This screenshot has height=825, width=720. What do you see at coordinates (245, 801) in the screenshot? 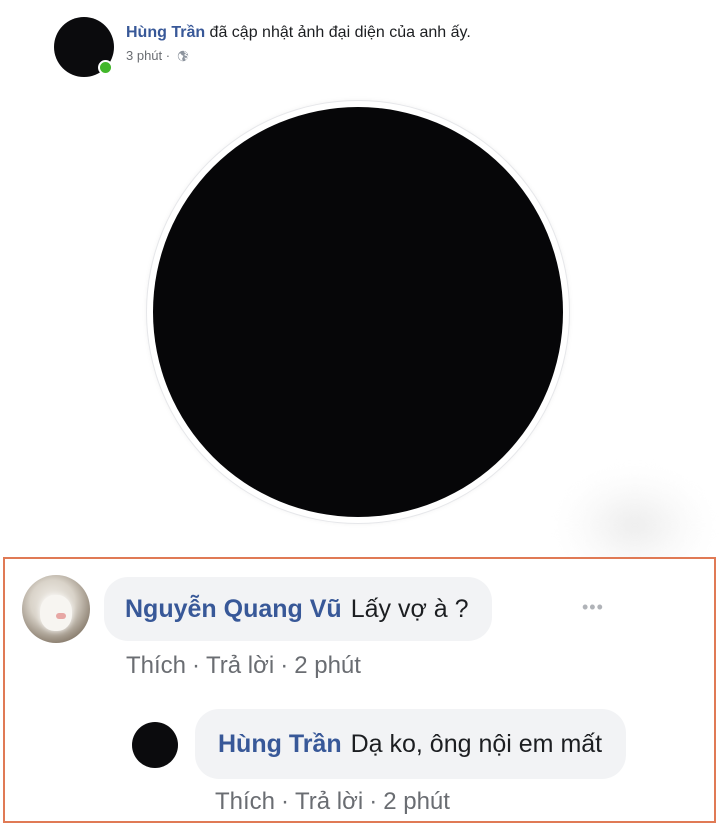
I see `reply-like-button: Thích` at bounding box center [245, 801].